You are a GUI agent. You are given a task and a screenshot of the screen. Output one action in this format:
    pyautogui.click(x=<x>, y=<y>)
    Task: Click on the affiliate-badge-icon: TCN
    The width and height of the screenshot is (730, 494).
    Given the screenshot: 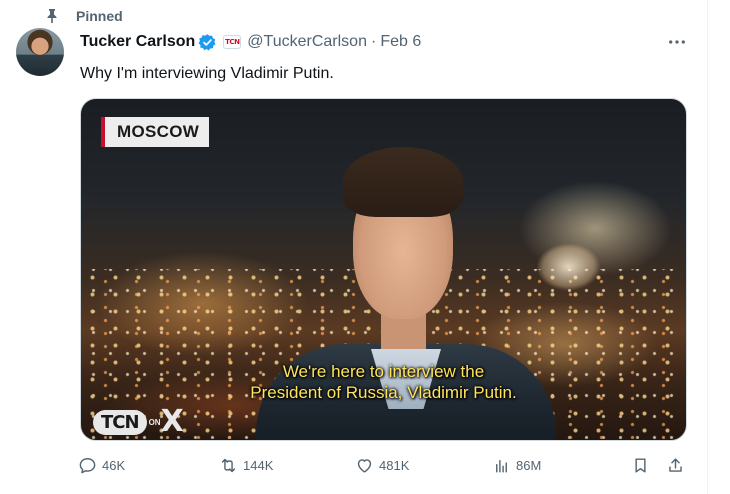 What is the action you would take?
    pyautogui.click(x=232, y=42)
    